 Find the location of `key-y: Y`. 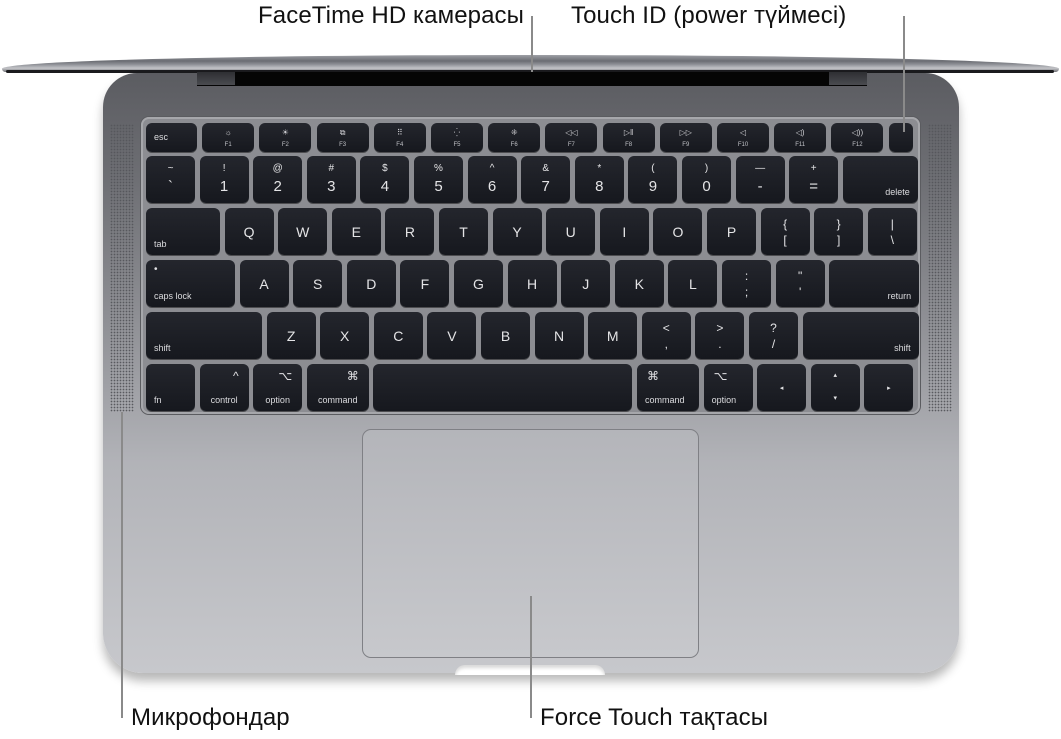

key-y: Y is located at coordinates (517, 231).